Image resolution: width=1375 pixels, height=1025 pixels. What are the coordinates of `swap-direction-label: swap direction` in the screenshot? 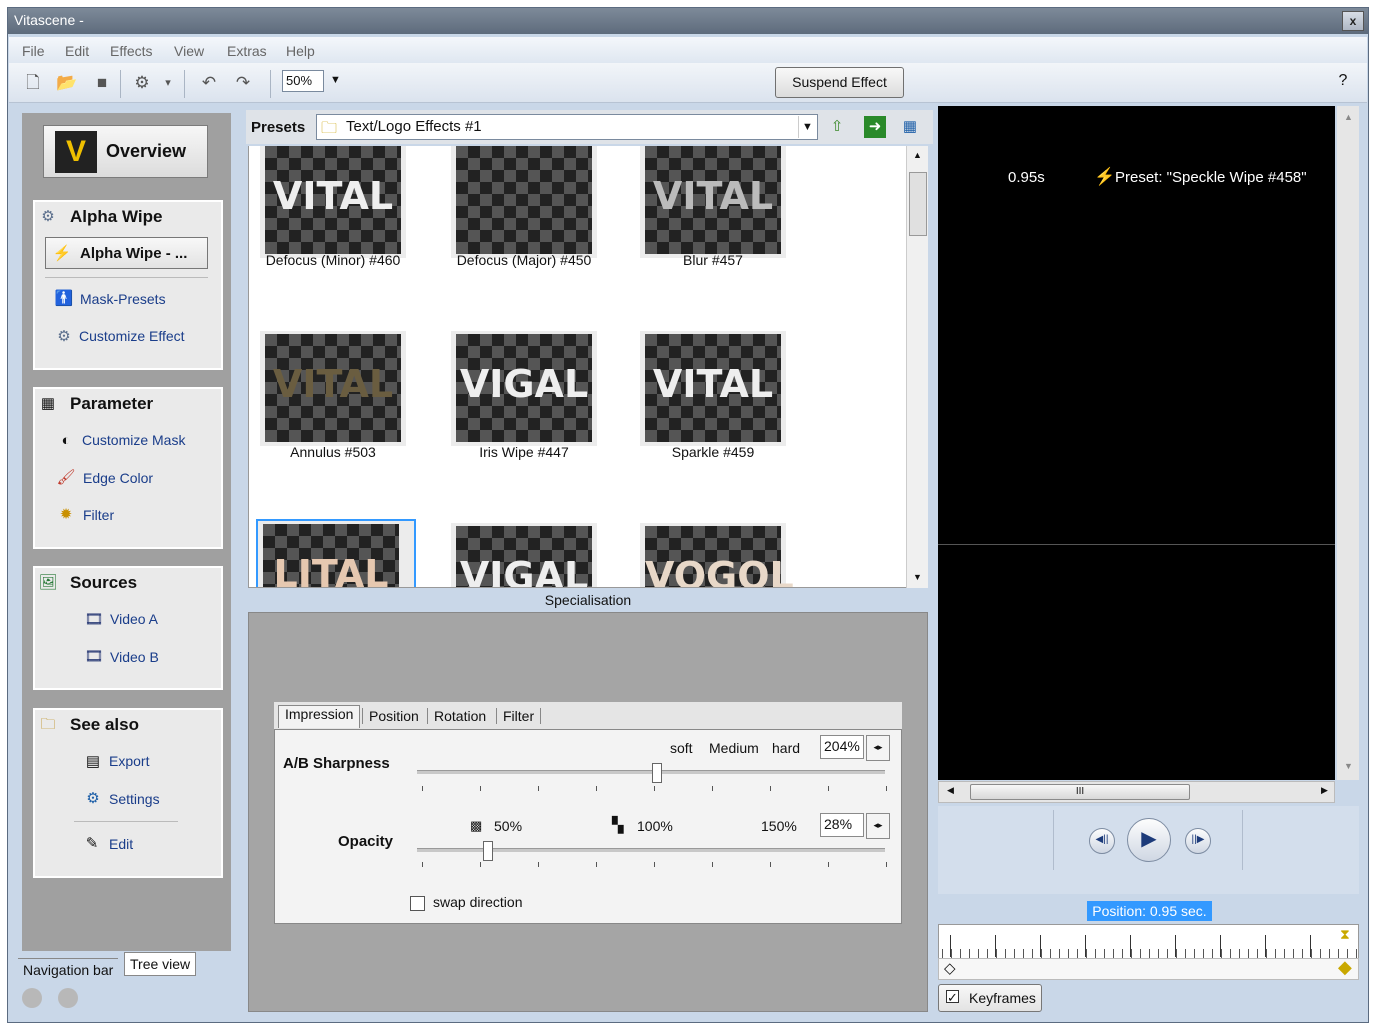 It's located at (478, 902).